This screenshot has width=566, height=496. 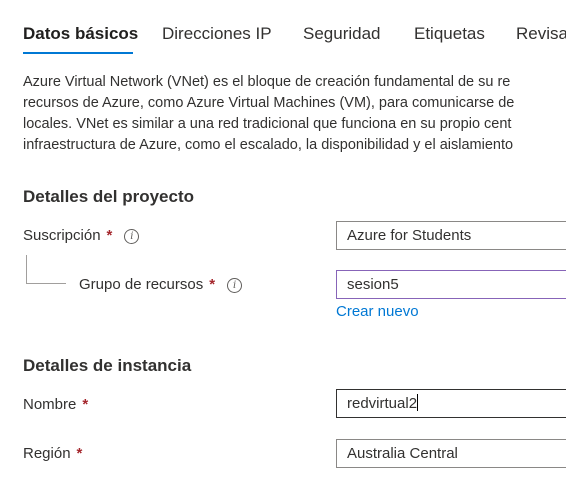 What do you see at coordinates (107, 365) in the screenshot?
I see `section-title-instance: Detalles de instancia` at bounding box center [107, 365].